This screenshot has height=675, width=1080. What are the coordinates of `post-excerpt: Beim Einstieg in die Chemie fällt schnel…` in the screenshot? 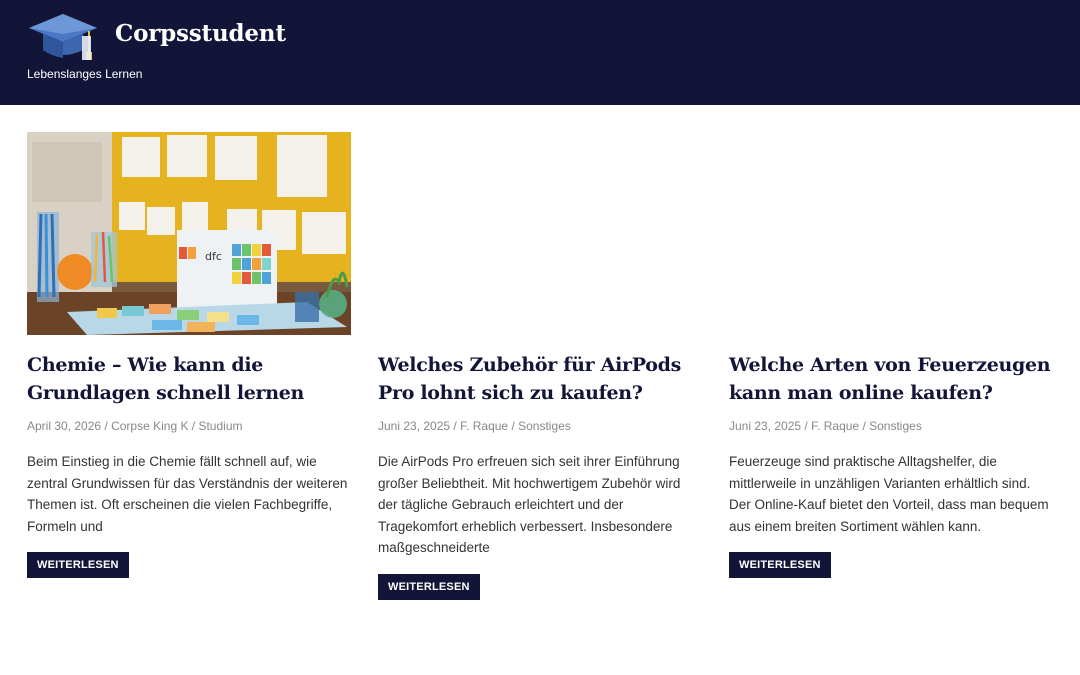 It's located at (187, 494).